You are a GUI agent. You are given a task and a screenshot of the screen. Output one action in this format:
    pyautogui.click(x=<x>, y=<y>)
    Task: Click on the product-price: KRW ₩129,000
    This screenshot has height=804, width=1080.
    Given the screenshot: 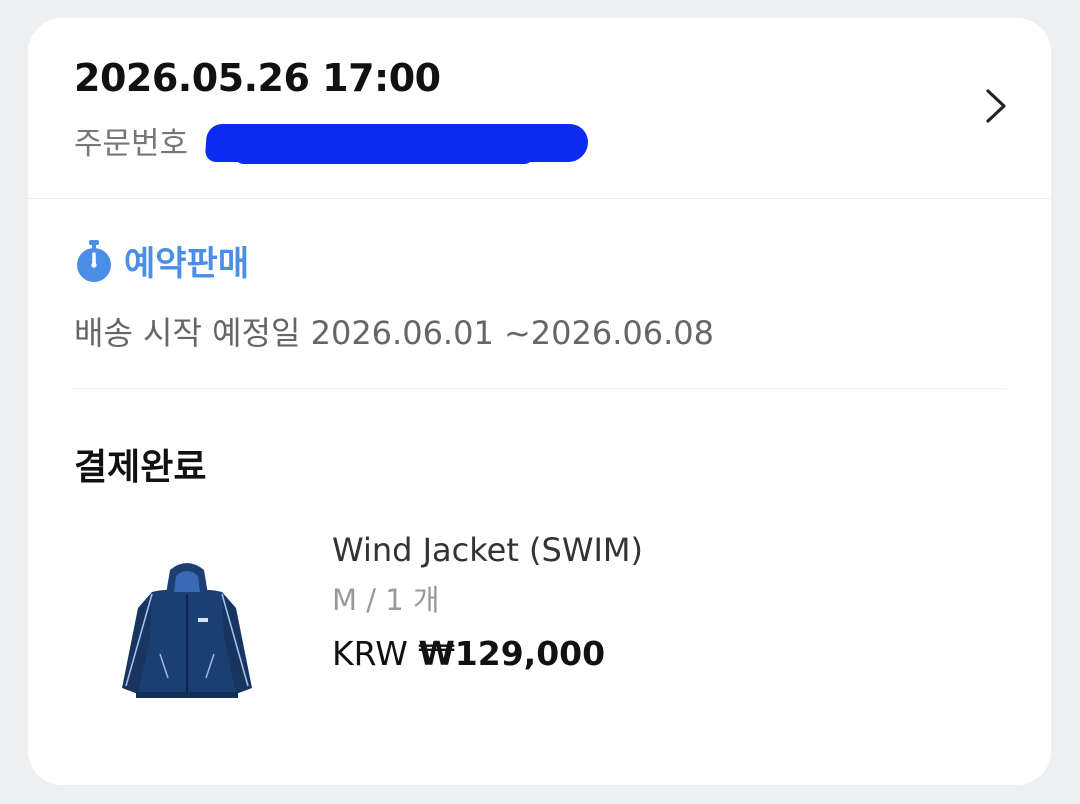 What is the action you would take?
    pyautogui.click(x=487, y=654)
    